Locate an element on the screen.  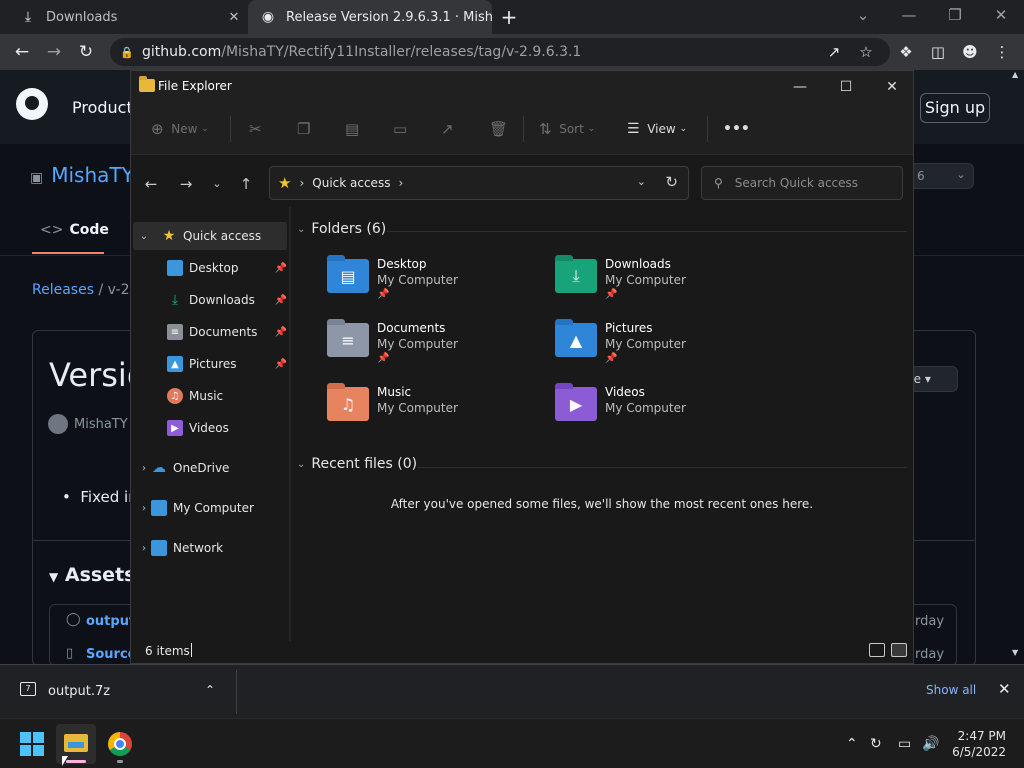
window-title: File Explorer is located at coordinates (195, 86).